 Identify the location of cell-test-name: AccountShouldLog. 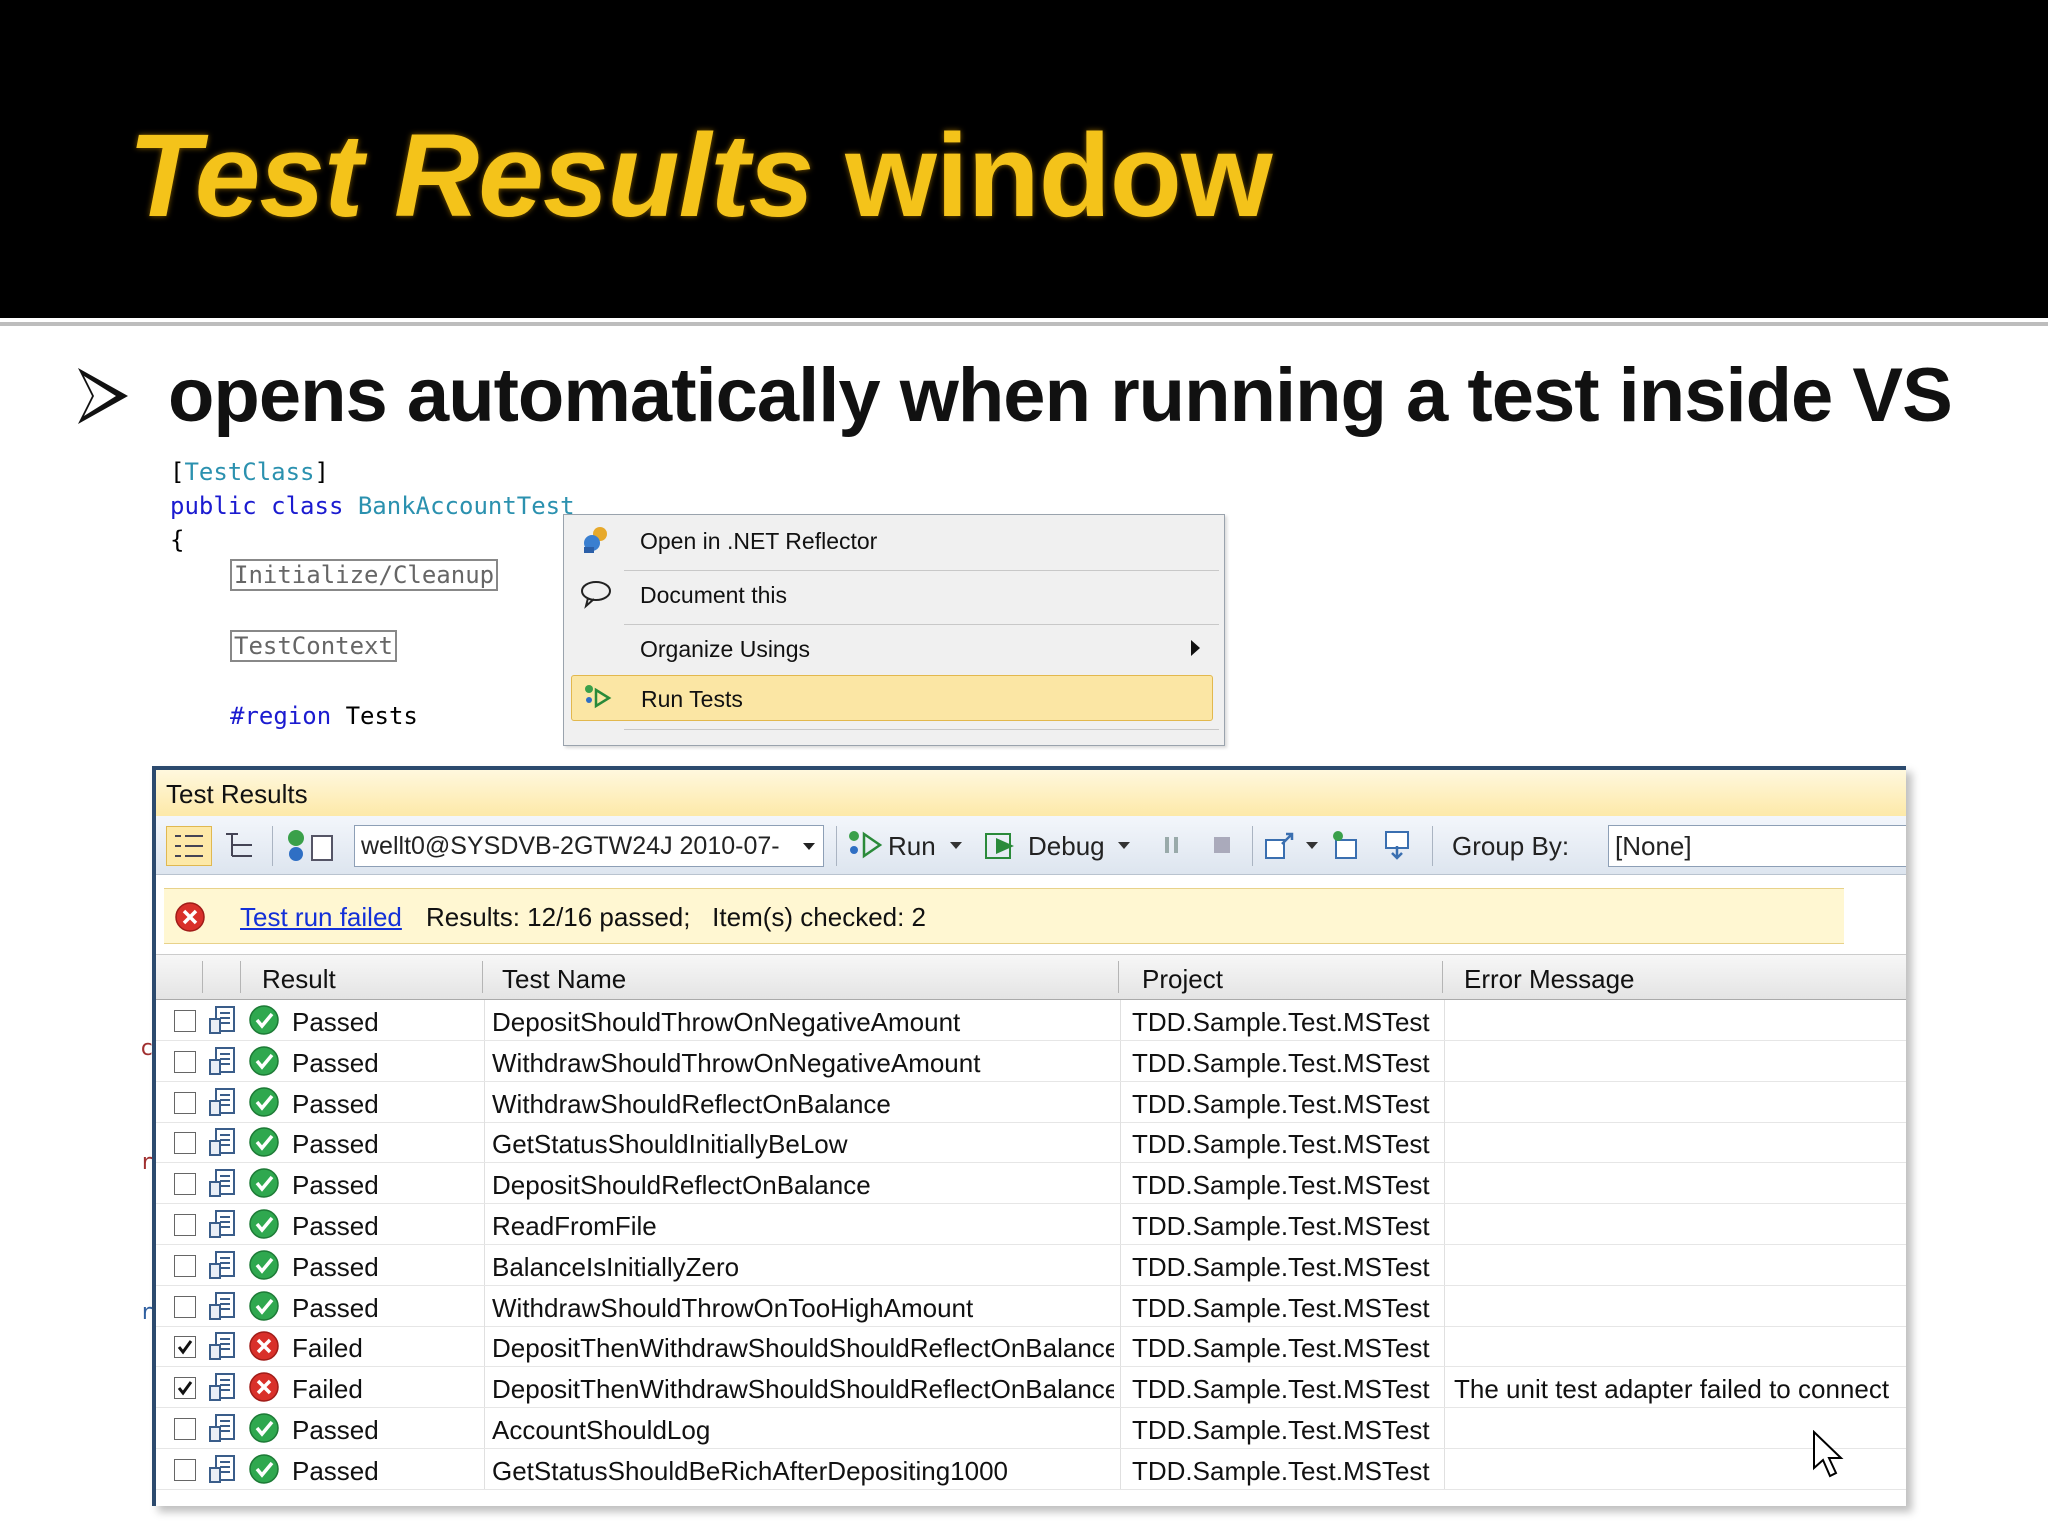
(601, 1430).